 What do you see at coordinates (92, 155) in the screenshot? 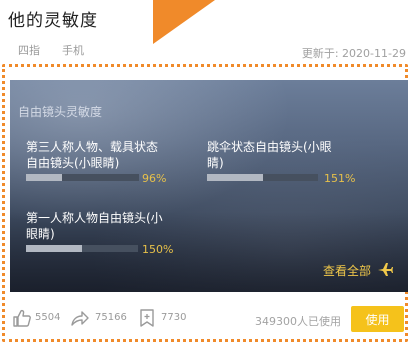
I see `setting-label-third-person: 第三人称人物、载具状态 自由镜头(小眼睛)` at bounding box center [92, 155].